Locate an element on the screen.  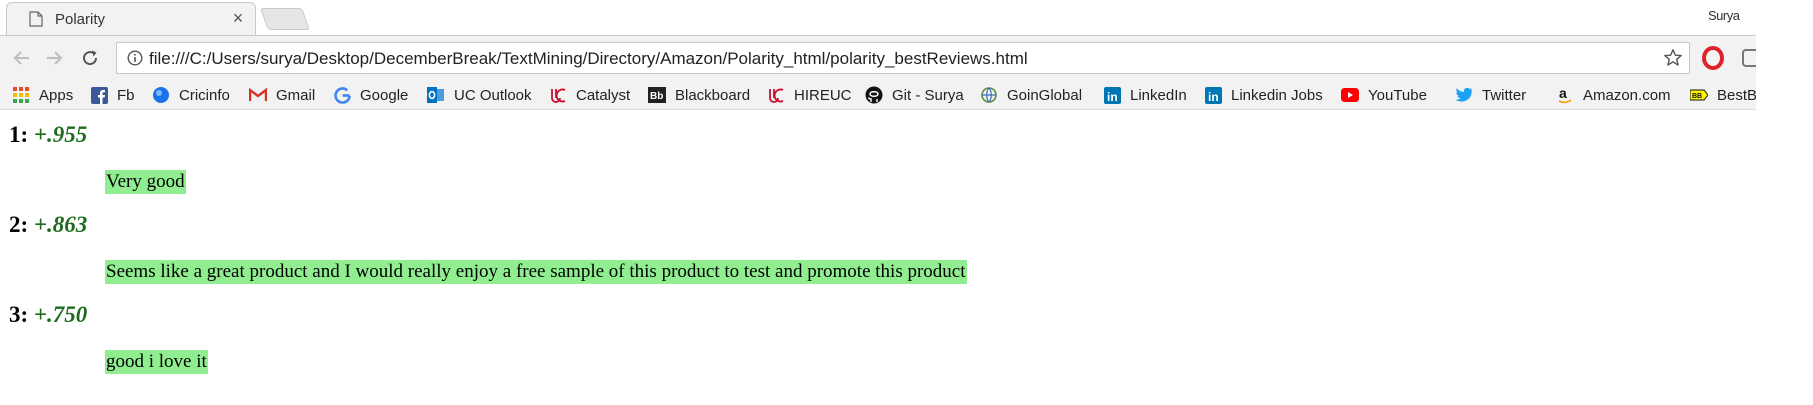
bookmark-git-surya: Git - Surya is located at coordinates (914, 95).